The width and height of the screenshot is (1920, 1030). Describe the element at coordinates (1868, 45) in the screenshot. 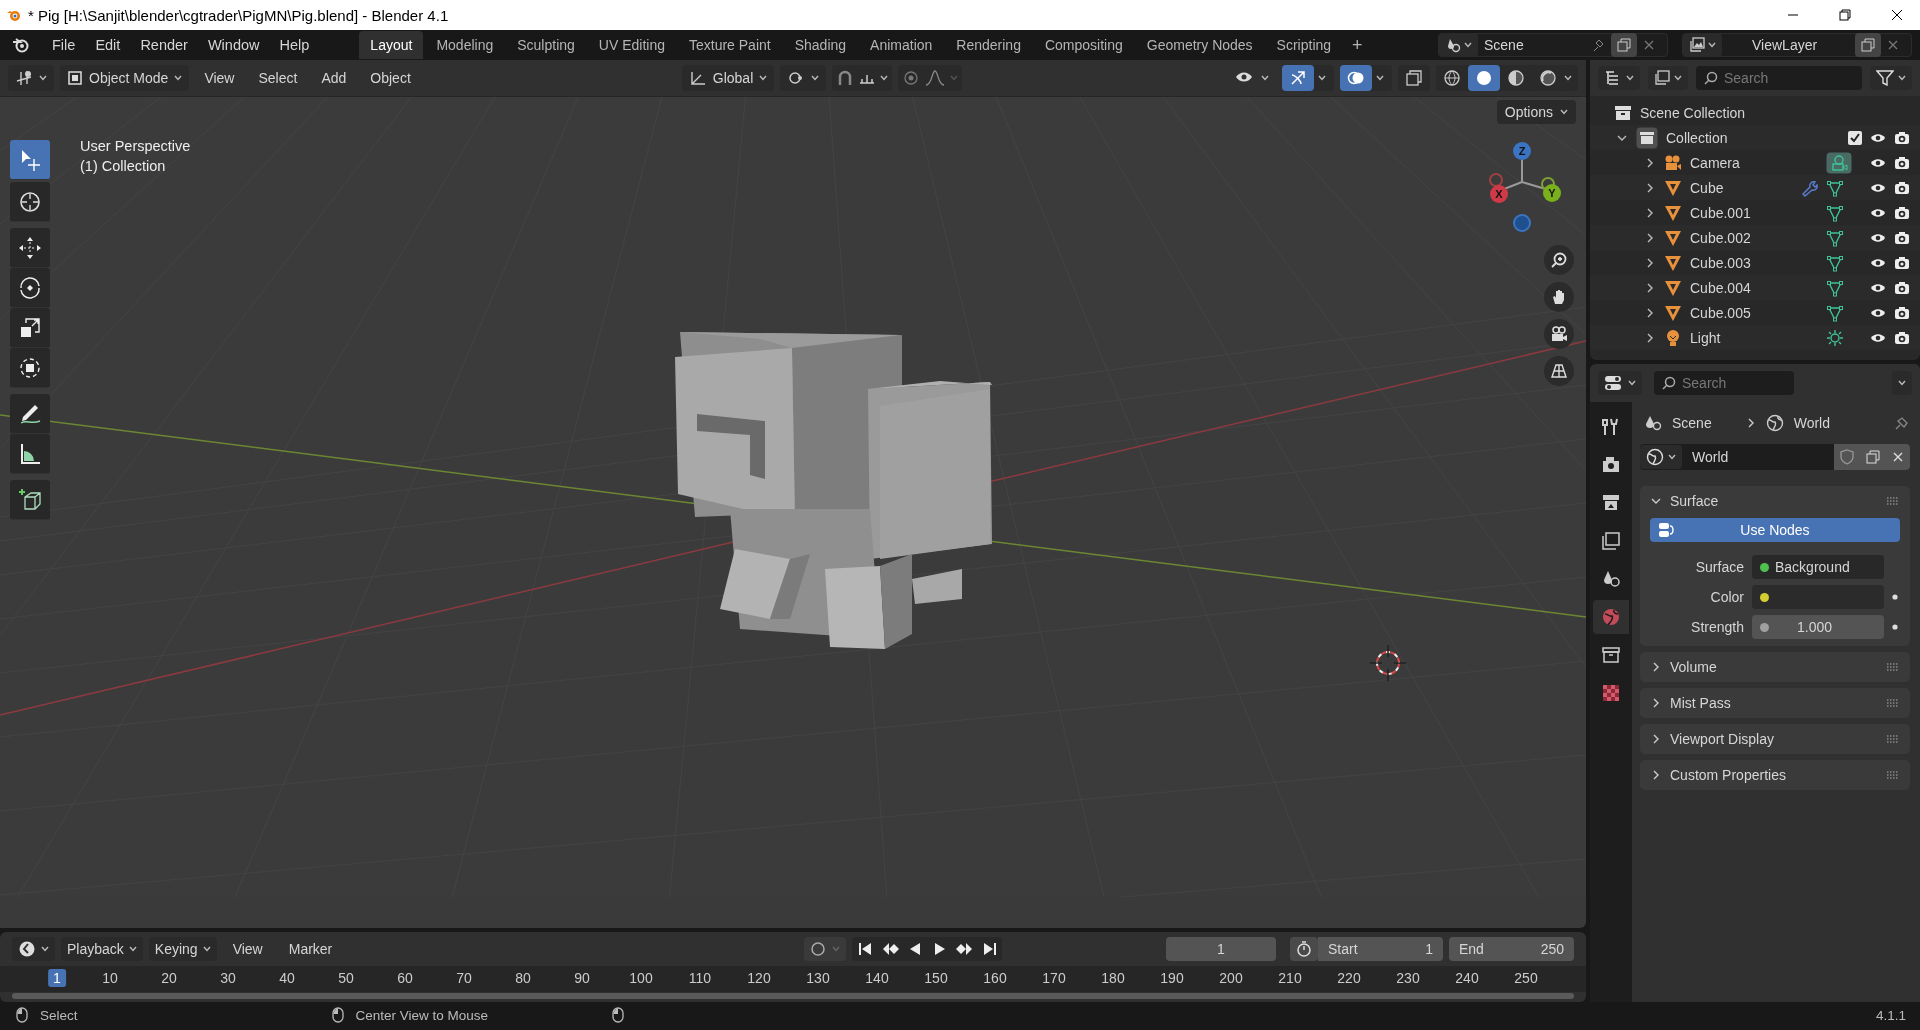

I see `new-view-layer-button` at that location.